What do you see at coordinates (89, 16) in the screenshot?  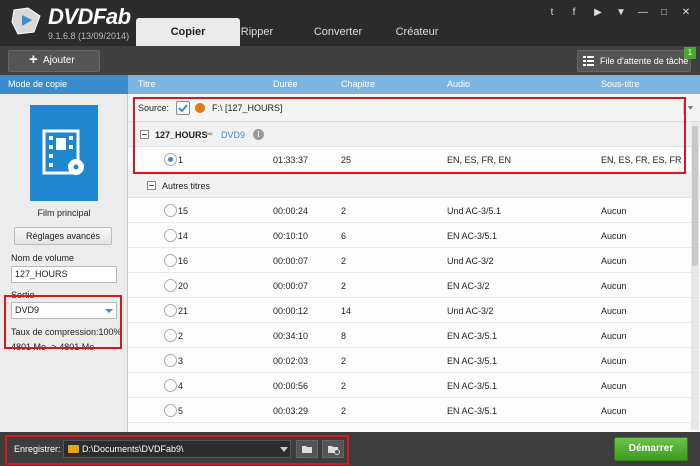 I see `app-name: DVDFab` at bounding box center [89, 16].